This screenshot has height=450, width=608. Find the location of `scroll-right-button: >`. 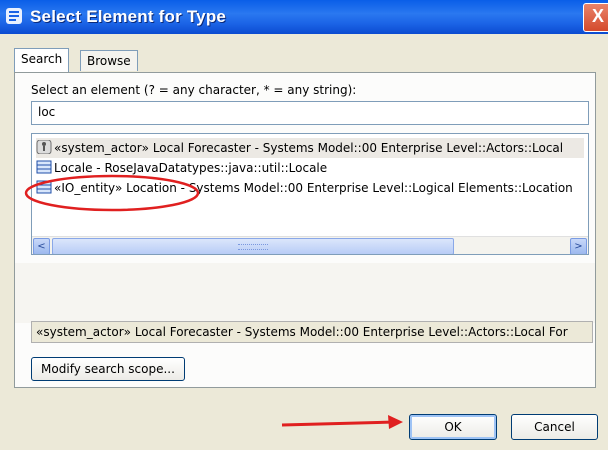

scroll-right-button: > is located at coordinates (578, 246).